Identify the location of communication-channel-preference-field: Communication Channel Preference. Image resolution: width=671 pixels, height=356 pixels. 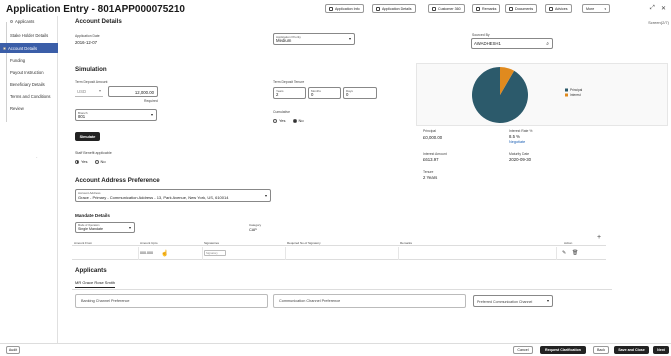
(369, 301).